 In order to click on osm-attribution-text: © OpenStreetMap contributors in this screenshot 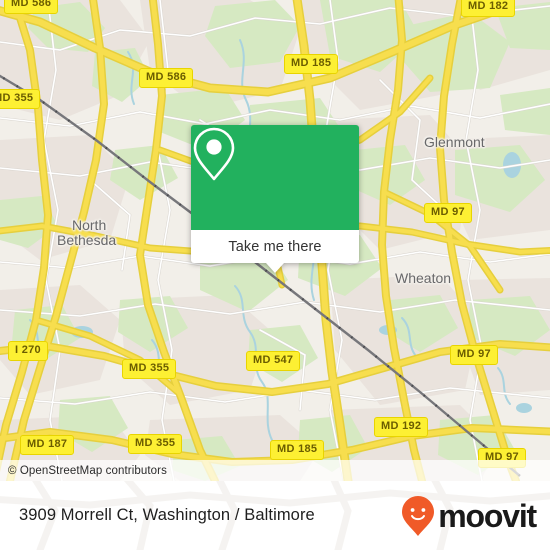, I will do `click(87, 470)`.